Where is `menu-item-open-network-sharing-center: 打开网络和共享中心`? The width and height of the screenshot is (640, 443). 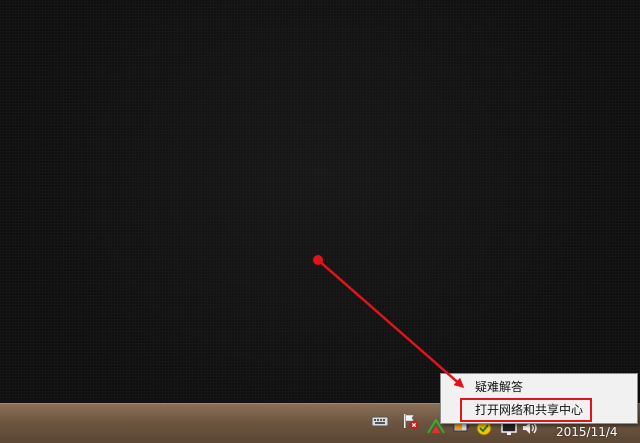
menu-item-open-network-sharing-center: 打开网络和共享中心 is located at coordinates (539, 410).